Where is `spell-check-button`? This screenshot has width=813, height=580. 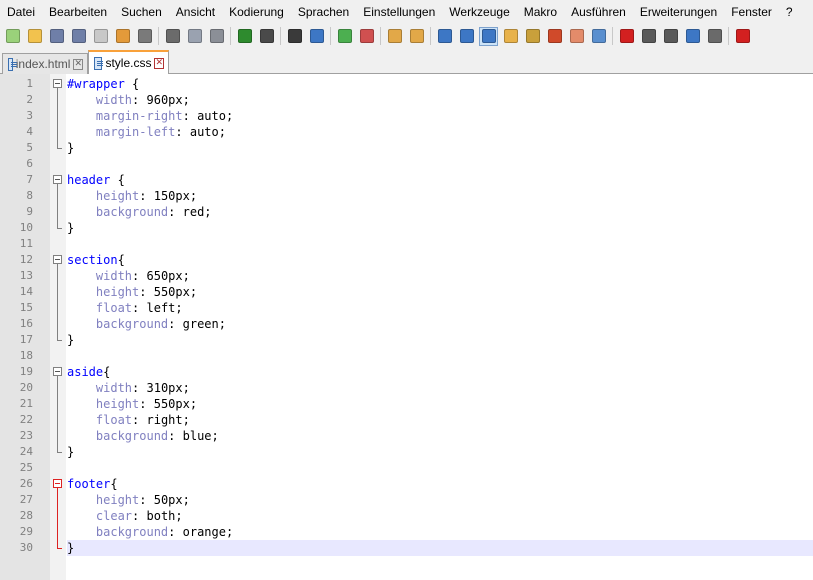
spell-check-button is located at coordinates (742, 36).